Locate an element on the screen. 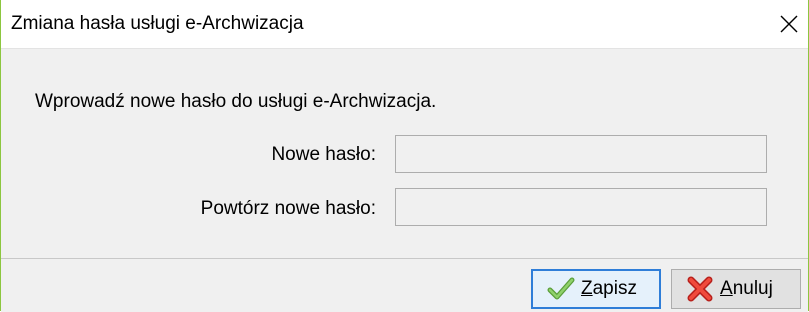 The image size is (809, 312). cancel-button: Anuluj is located at coordinates (736, 289).